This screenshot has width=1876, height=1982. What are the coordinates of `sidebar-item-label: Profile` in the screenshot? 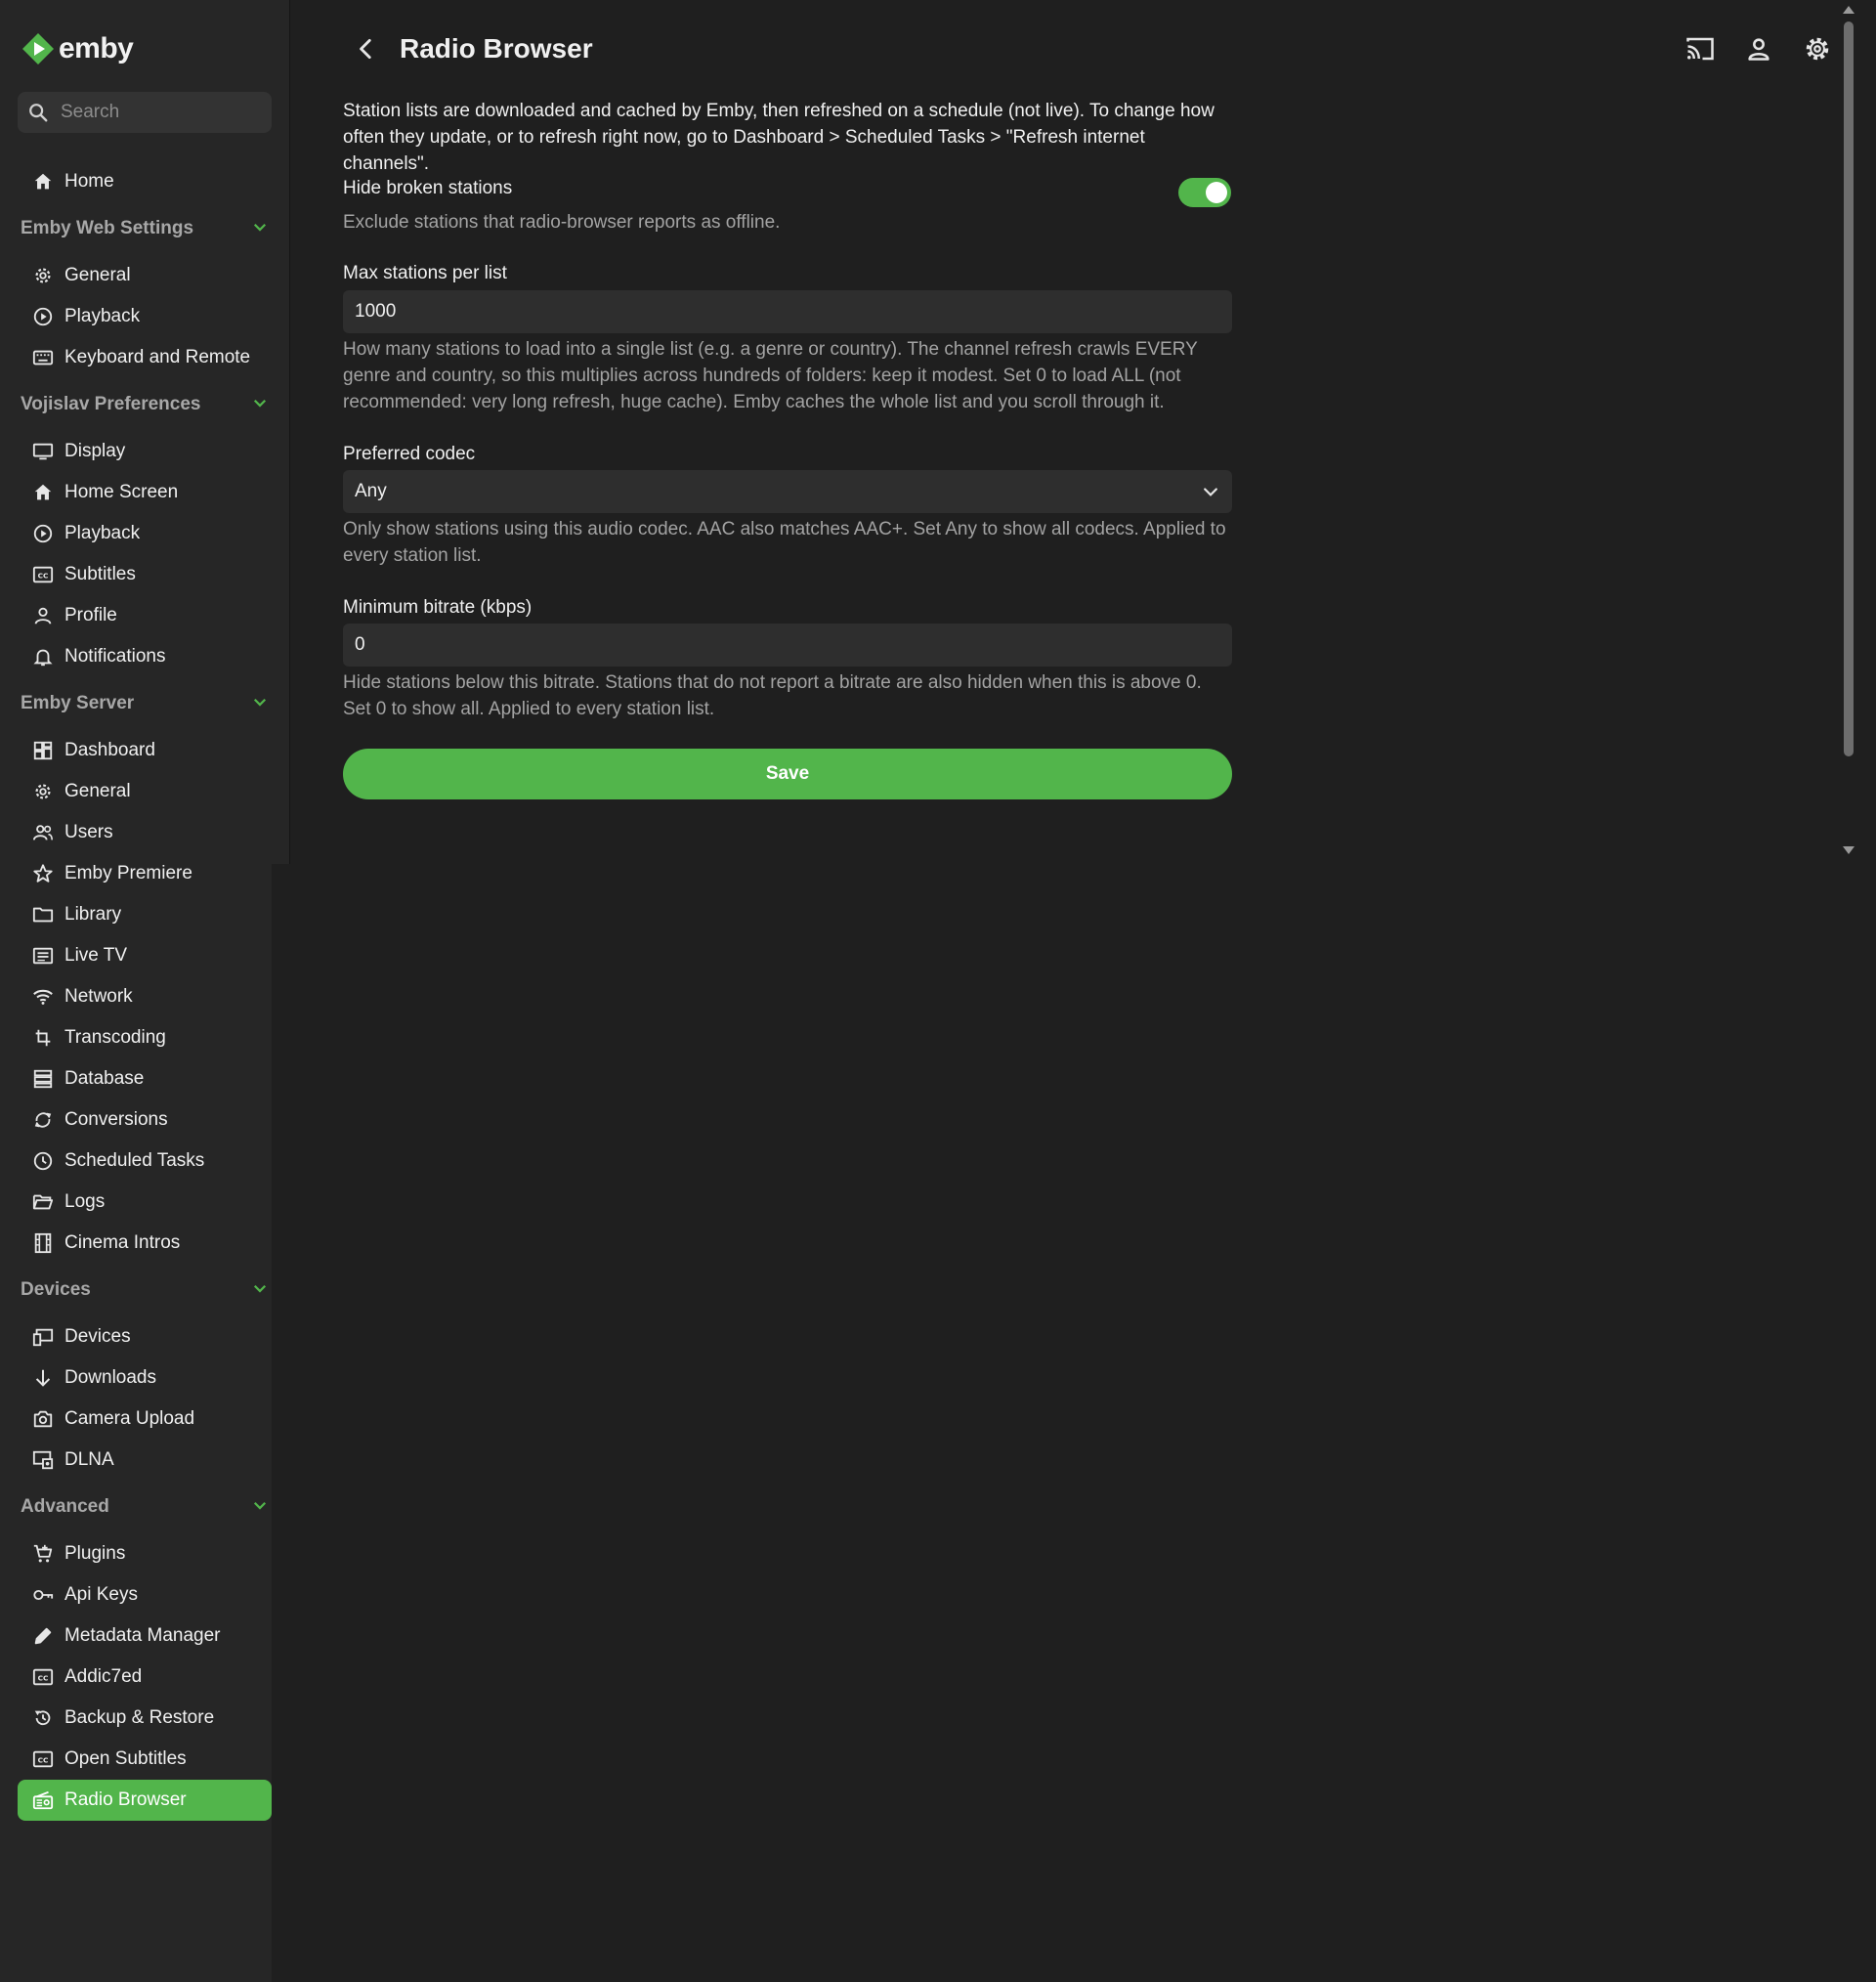 It's located at (90, 615).